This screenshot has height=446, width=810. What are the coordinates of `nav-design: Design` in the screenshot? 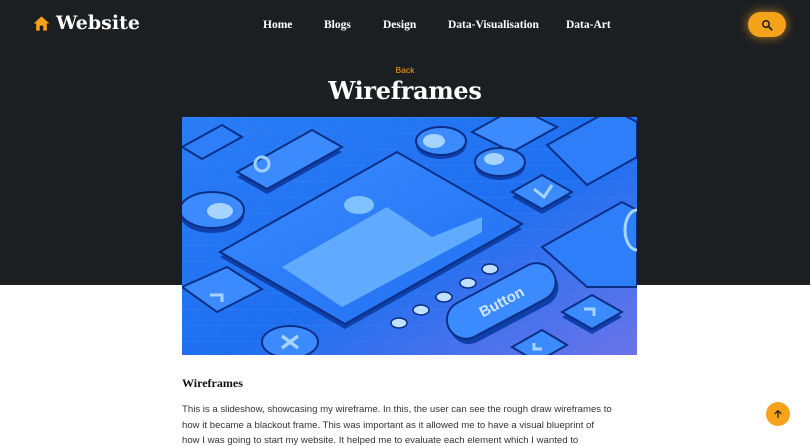 It's located at (399, 25).